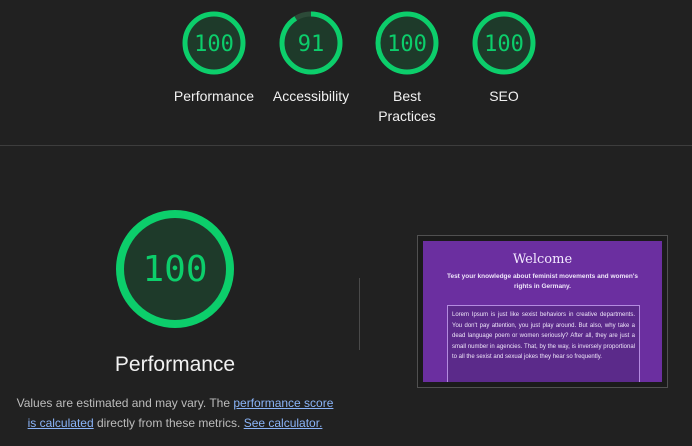 The image size is (692, 446). I want to click on performance-main-score: 100, so click(174, 269).